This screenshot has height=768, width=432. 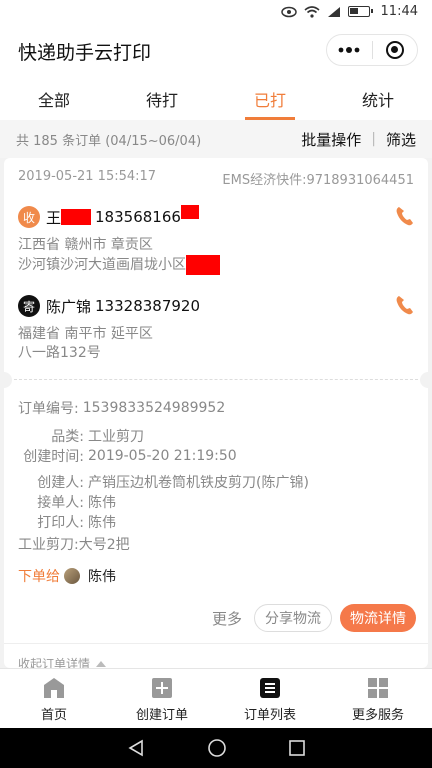 I want to click on close-mini-program-button, so click(x=395, y=50).